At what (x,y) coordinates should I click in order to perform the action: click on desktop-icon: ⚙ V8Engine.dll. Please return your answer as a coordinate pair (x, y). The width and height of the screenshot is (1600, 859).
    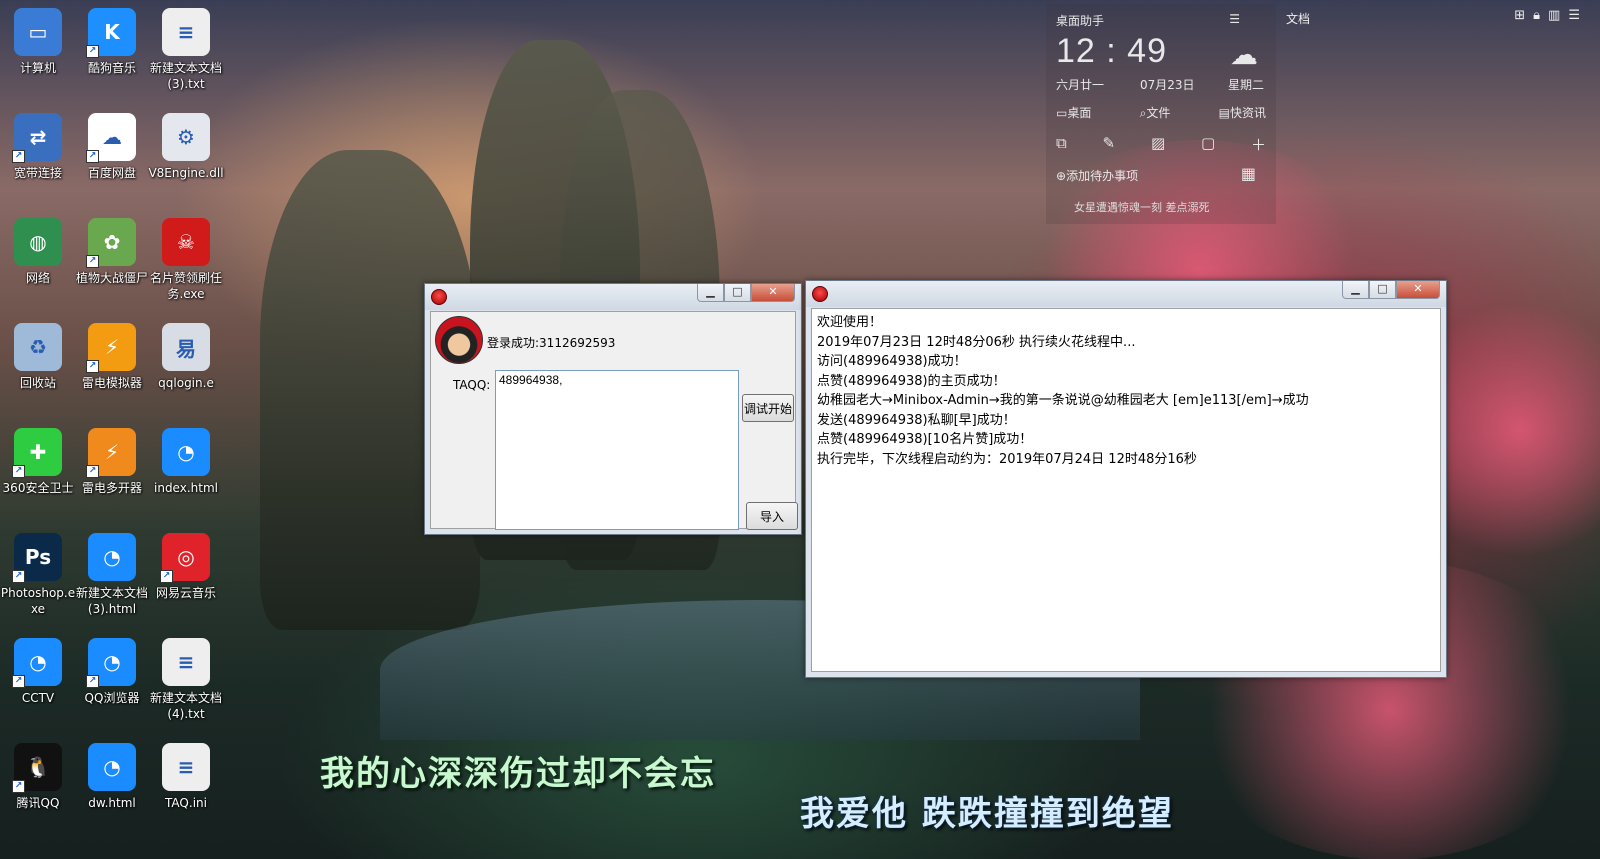
    Looking at the image, I should click on (186, 155).